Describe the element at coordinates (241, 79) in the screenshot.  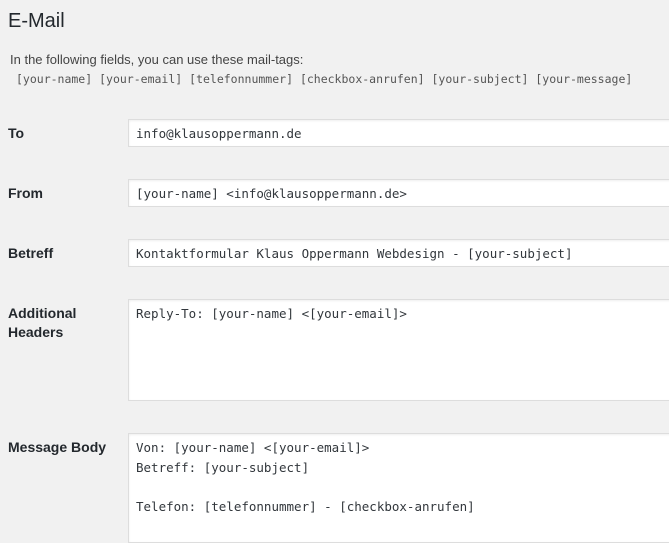
I see `mail-tag: [telefonnummer]` at that location.